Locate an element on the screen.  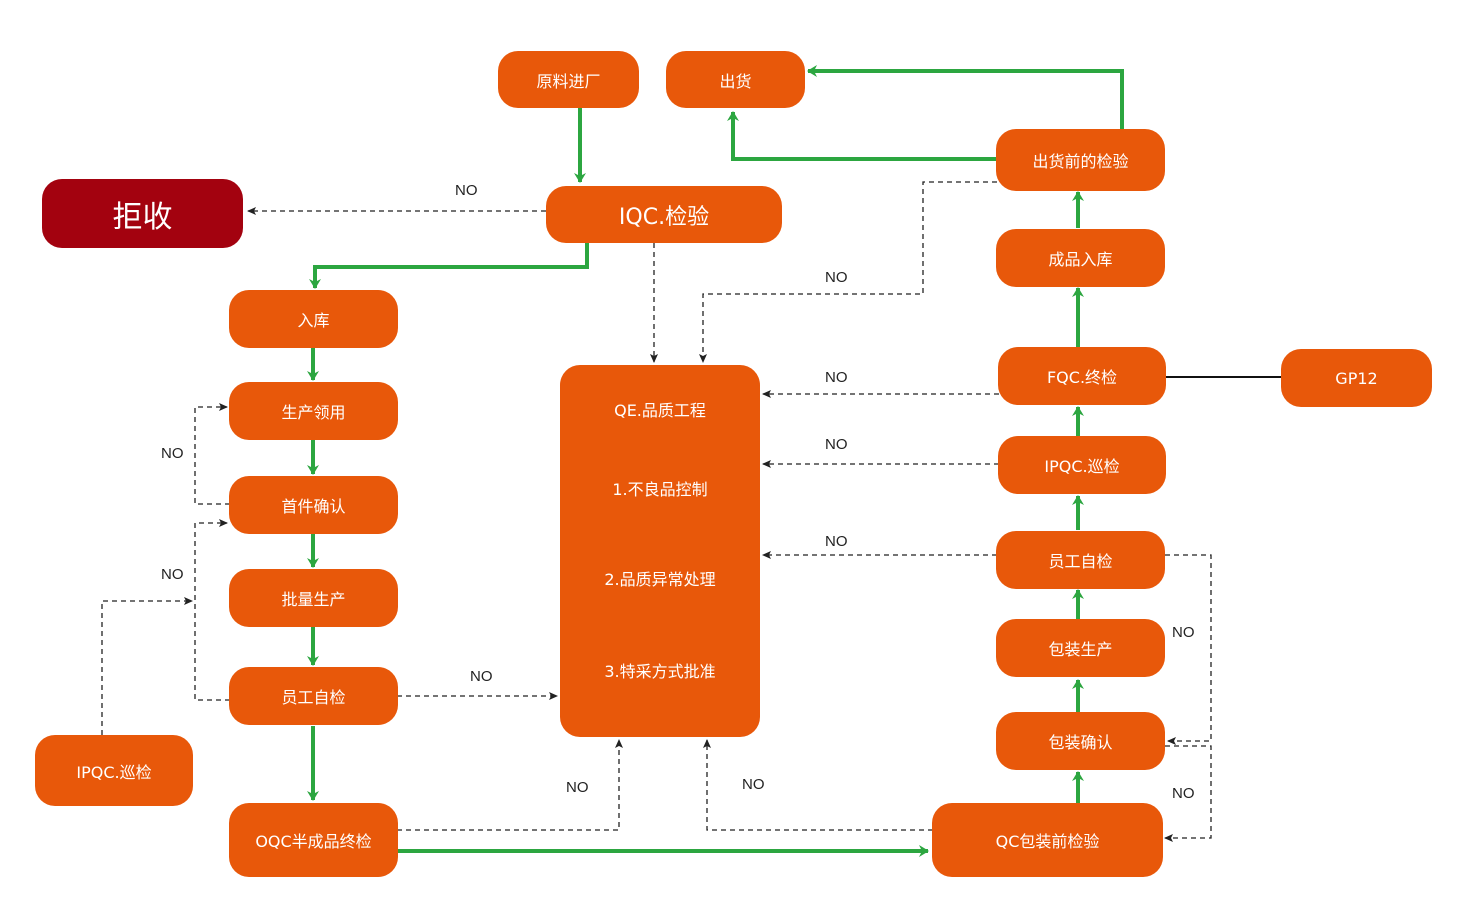
node-self-check-right: 员工自检 is located at coordinates (1080, 560).